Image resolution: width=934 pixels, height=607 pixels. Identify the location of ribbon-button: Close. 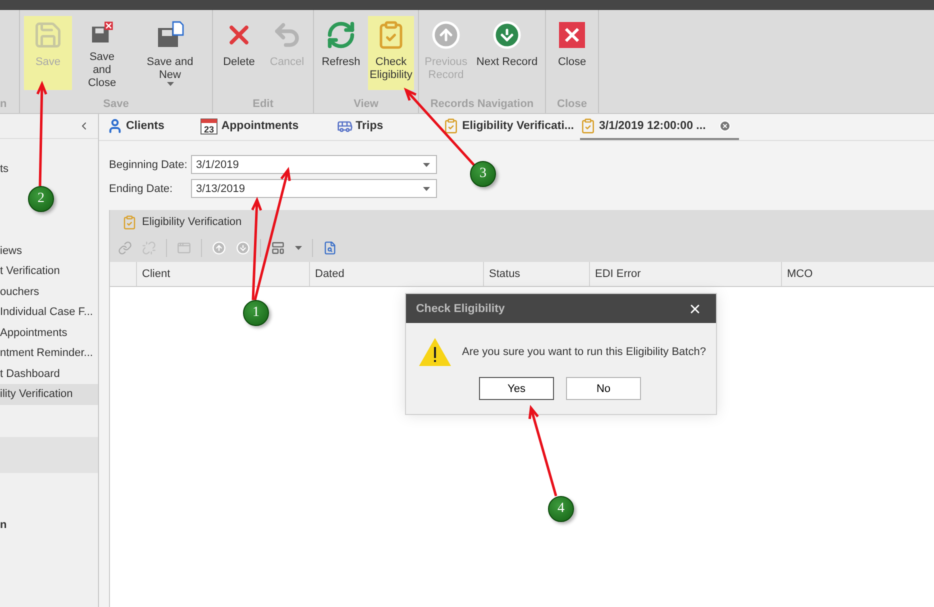
(572, 53).